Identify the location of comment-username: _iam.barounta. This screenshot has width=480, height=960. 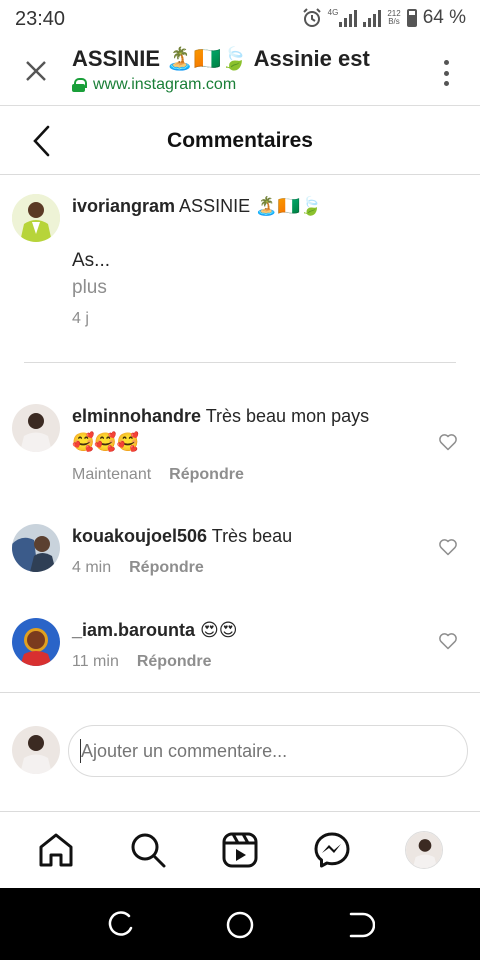
(133, 630).